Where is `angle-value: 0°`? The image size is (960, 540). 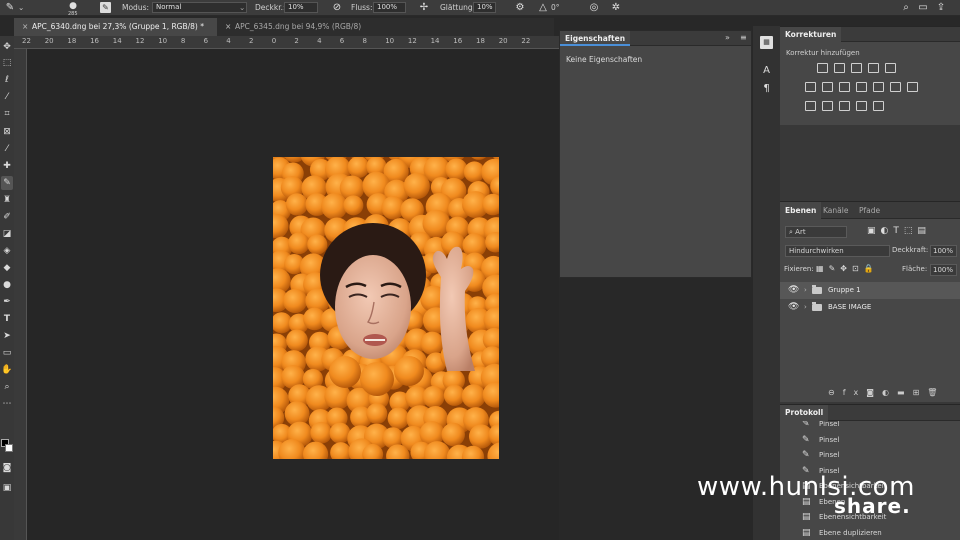
angle-value: 0° is located at coordinates (555, 8).